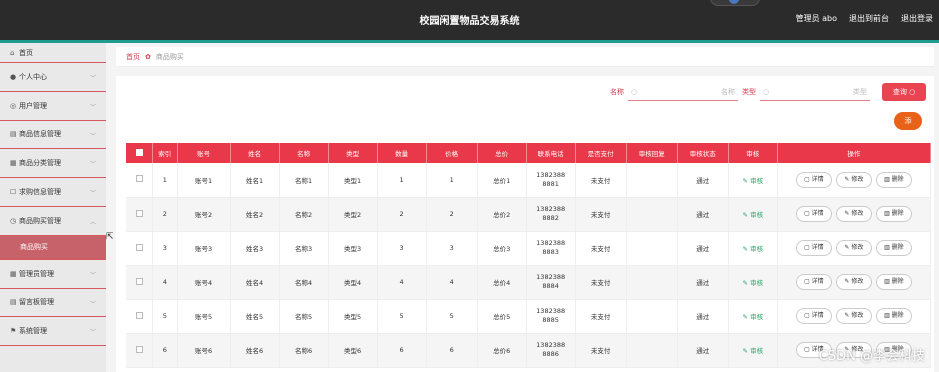 This screenshot has width=939, height=372. I want to click on audit-cell: ✎ 审核, so click(753, 248).